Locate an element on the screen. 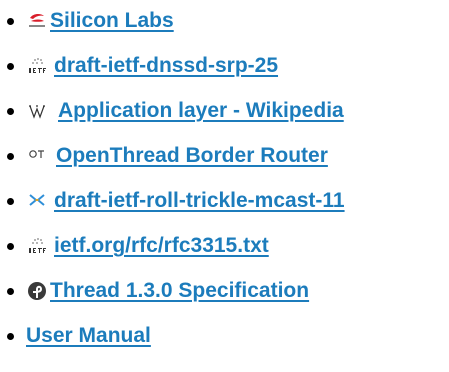 This screenshot has height=372, width=449. link-openthread-border-router: OpenThread Border Router is located at coordinates (192, 156).